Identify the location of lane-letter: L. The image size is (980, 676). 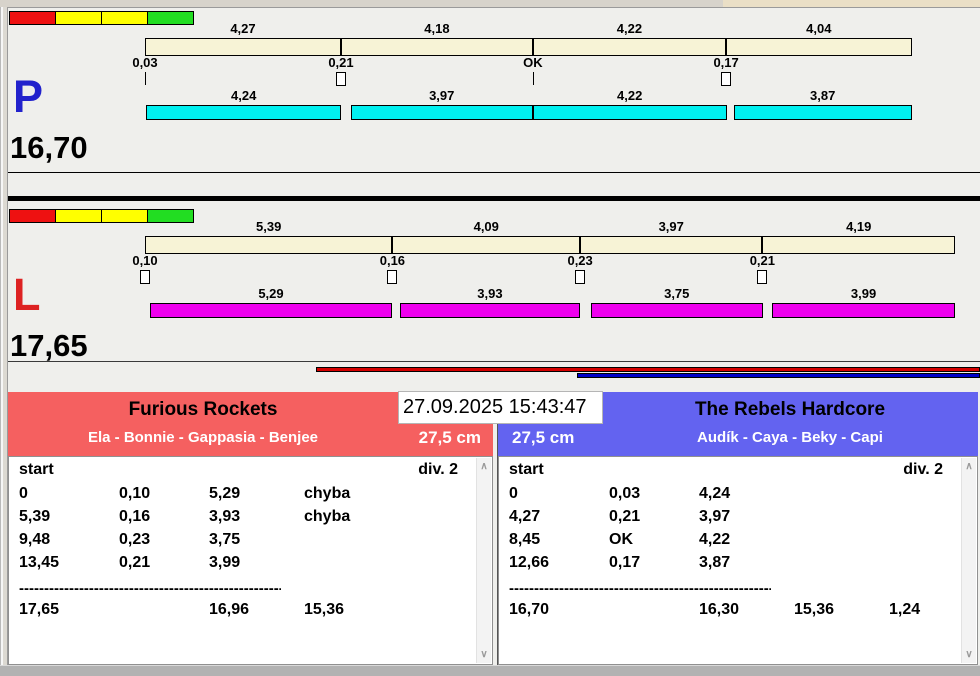
(27, 294).